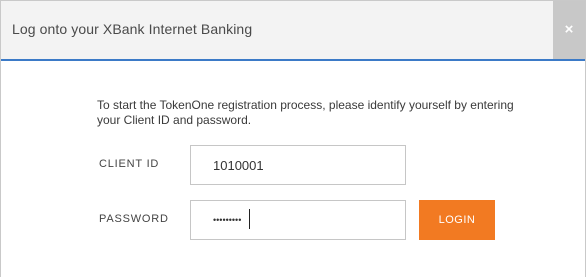 Image resolution: width=588 pixels, height=277 pixels. Describe the element at coordinates (457, 220) in the screenshot. I see `login-button: LOGIN` at that location.